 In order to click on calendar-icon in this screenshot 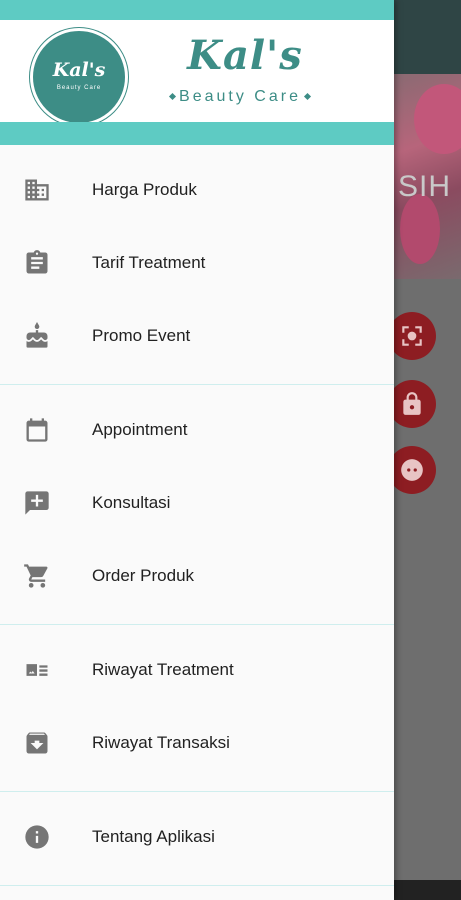, I will do `click(37, 429)`.